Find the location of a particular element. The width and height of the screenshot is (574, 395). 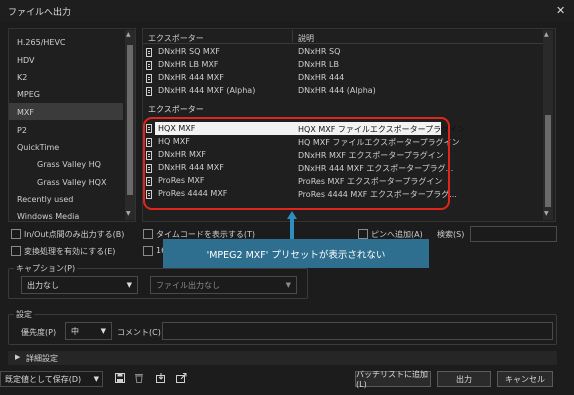

search-input is located at coordinates (513, 234).